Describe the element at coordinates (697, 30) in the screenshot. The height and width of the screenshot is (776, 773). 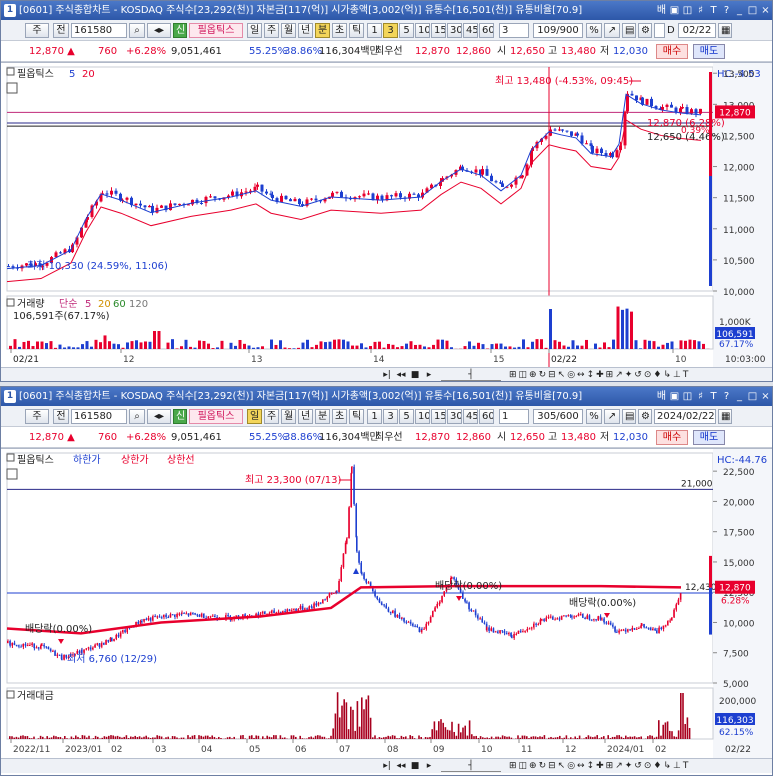
I see `date-input: 02/22` at that location.